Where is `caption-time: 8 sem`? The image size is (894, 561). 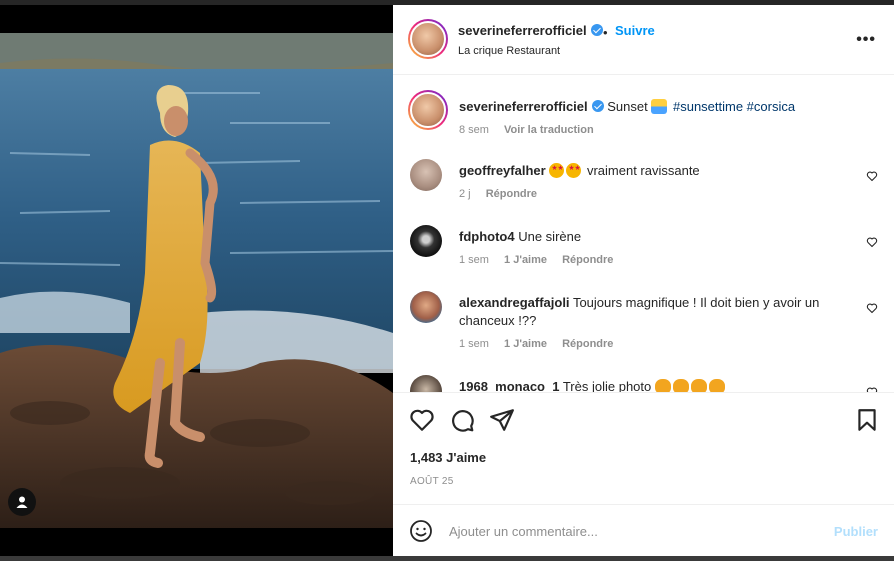 caption-time: 8 sem is located at coordinates (474, 130).